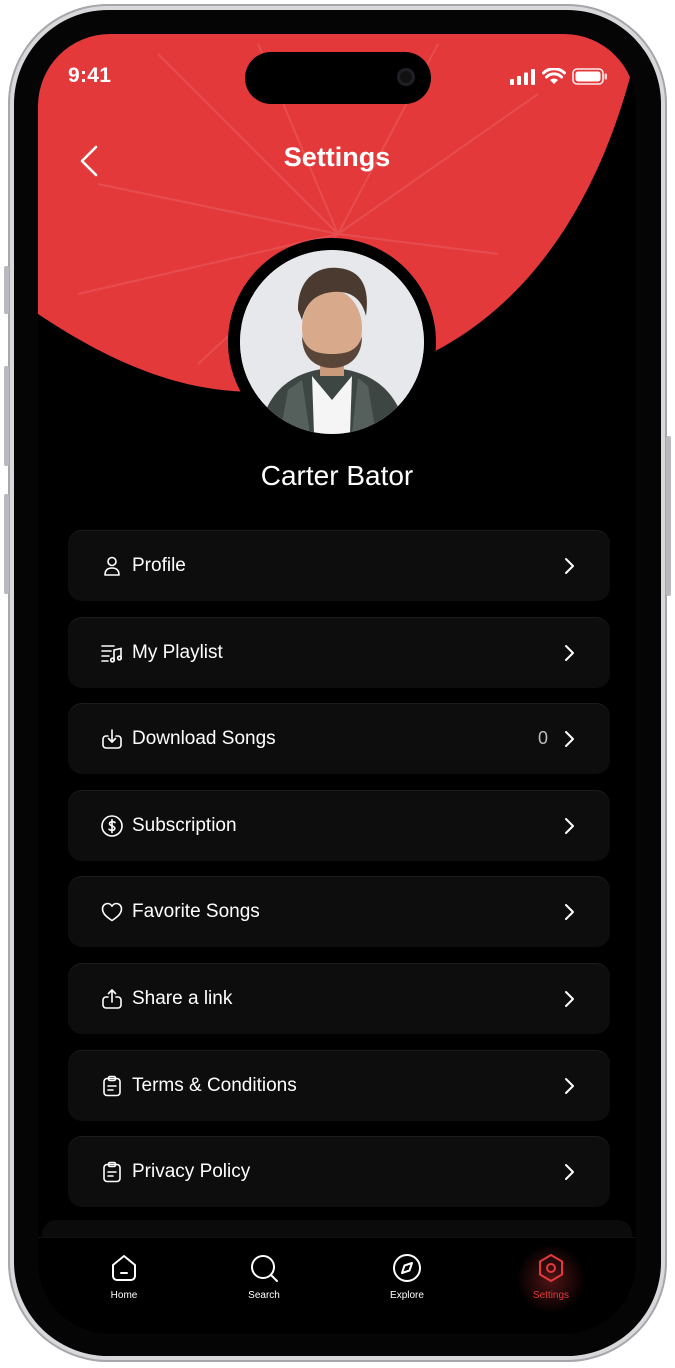 The height and width of the screenshot is (1368, 675). I want to click on dynamic-island, so click(338, 78).